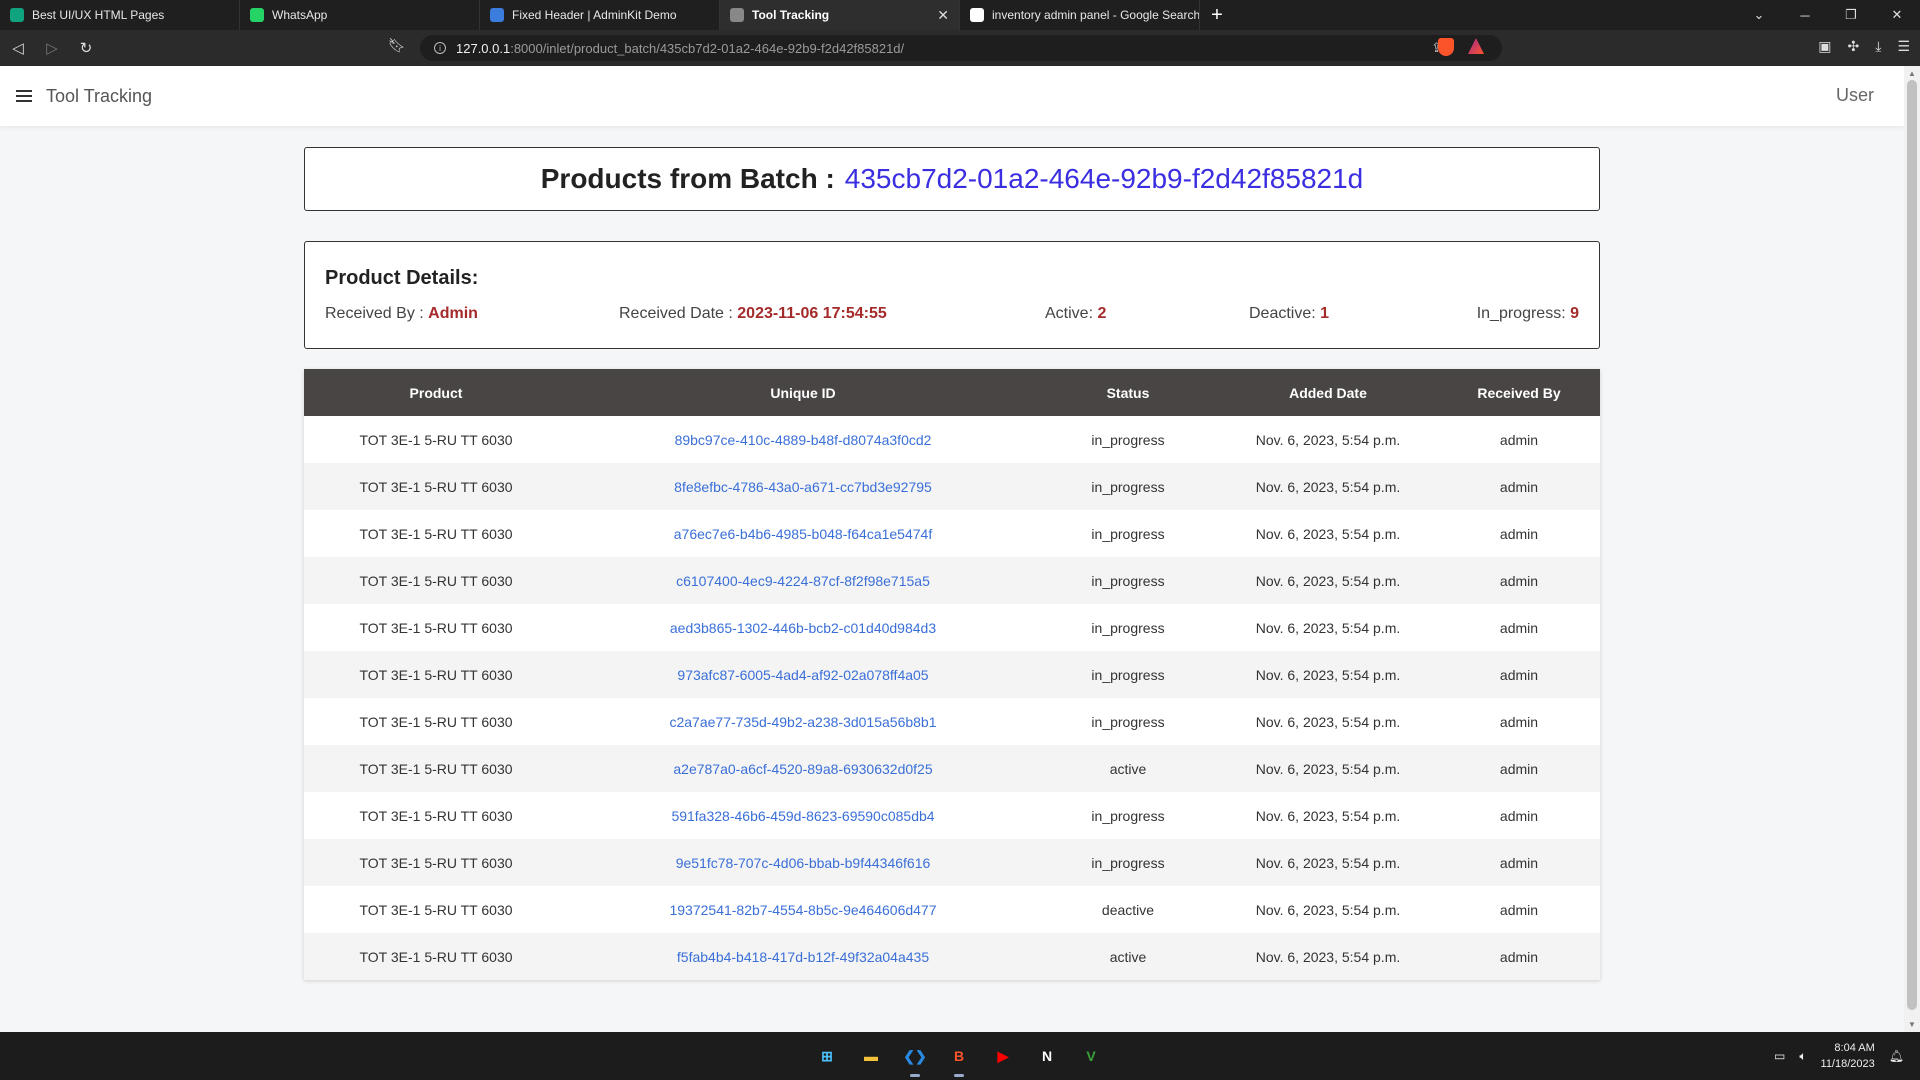  I want to click on browser-tab: WhatsApp, so click(360, 15).